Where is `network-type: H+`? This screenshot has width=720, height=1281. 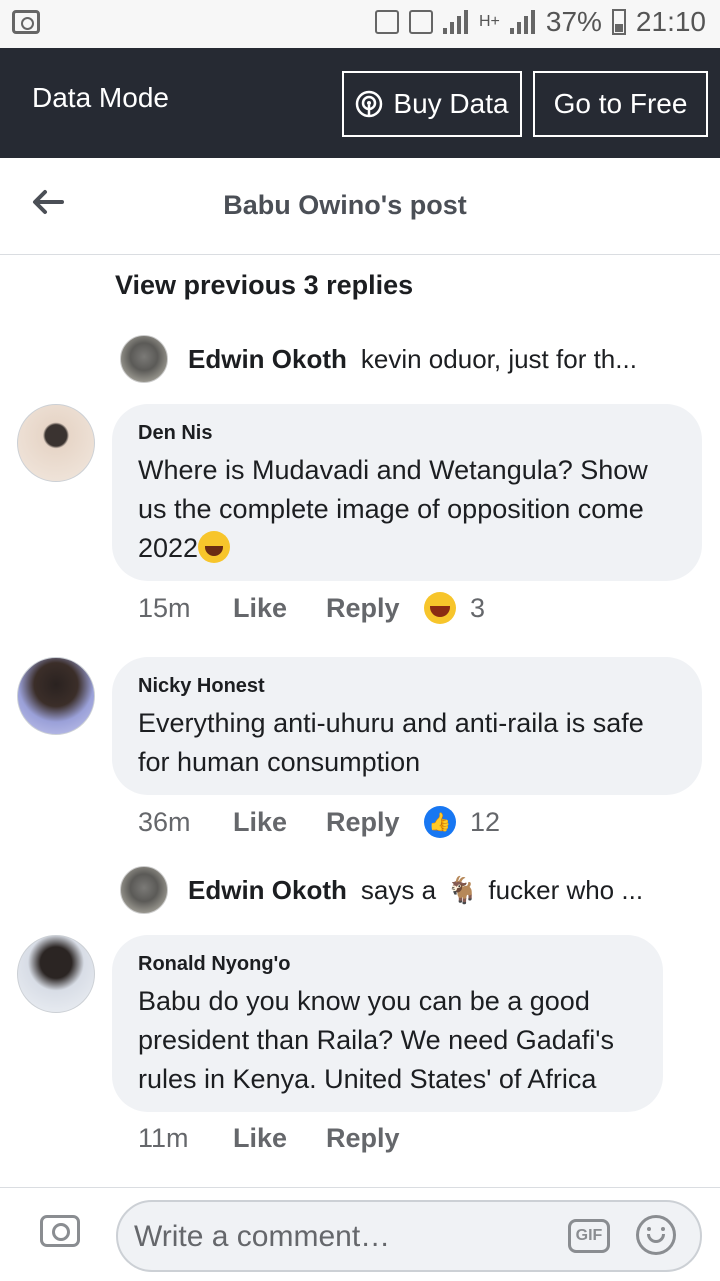
network-type: H+ is located at coordinates (489, 21).